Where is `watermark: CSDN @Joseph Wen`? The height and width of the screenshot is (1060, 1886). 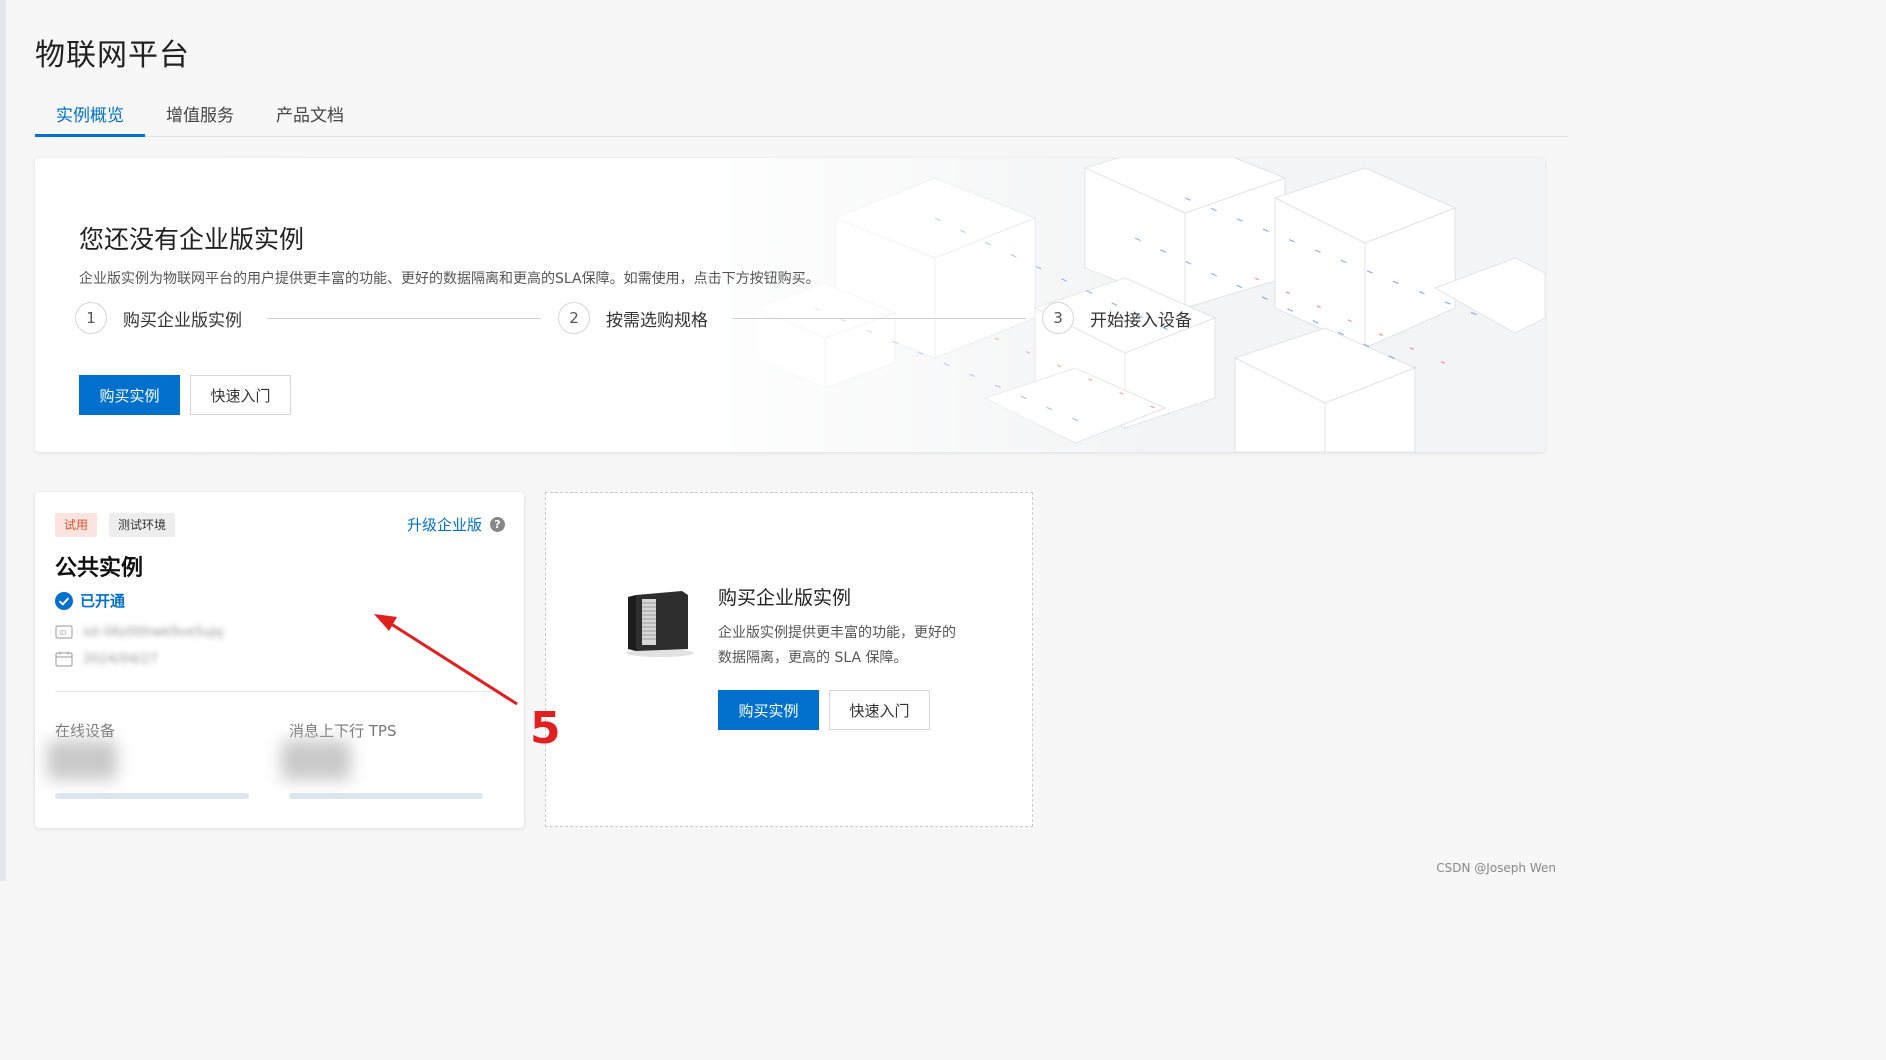
watermark: CSDN @Joseph Wen is located at coordinates (1496, 868).